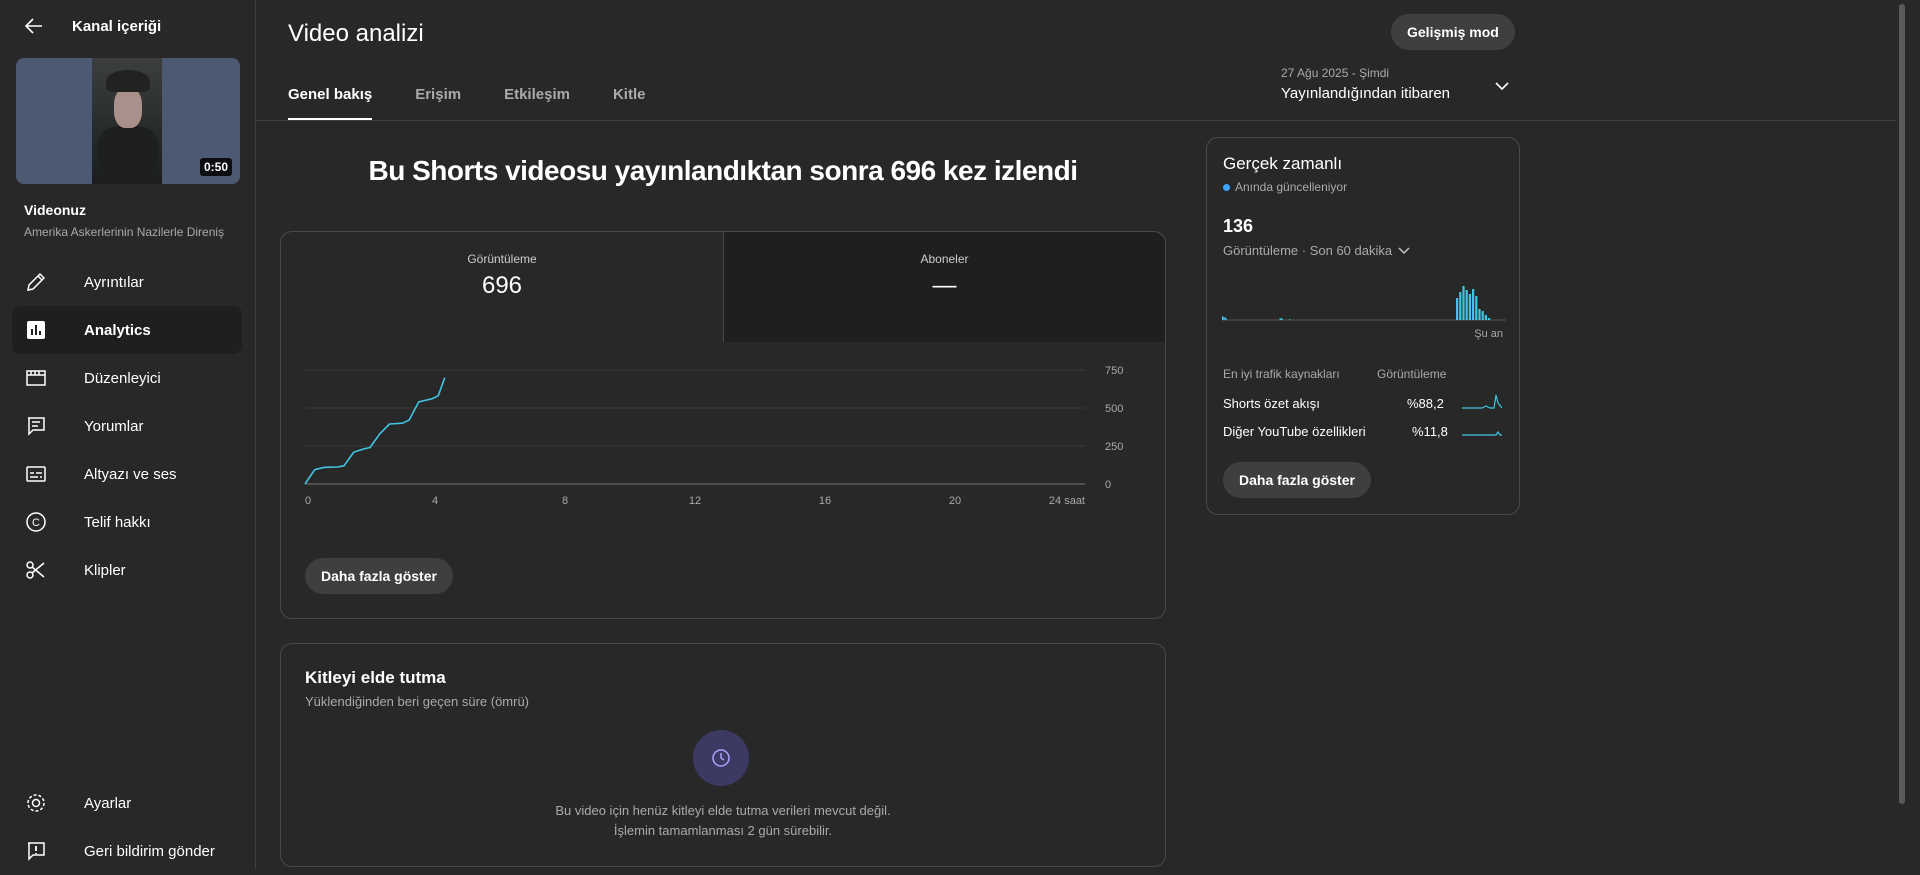 This screenshot has height=875, width=1920. Describe the element at coordinates (1291, 187) in the screenshot. I see `realtime-subtitle-text: Anında güncelleniyor` at that location.